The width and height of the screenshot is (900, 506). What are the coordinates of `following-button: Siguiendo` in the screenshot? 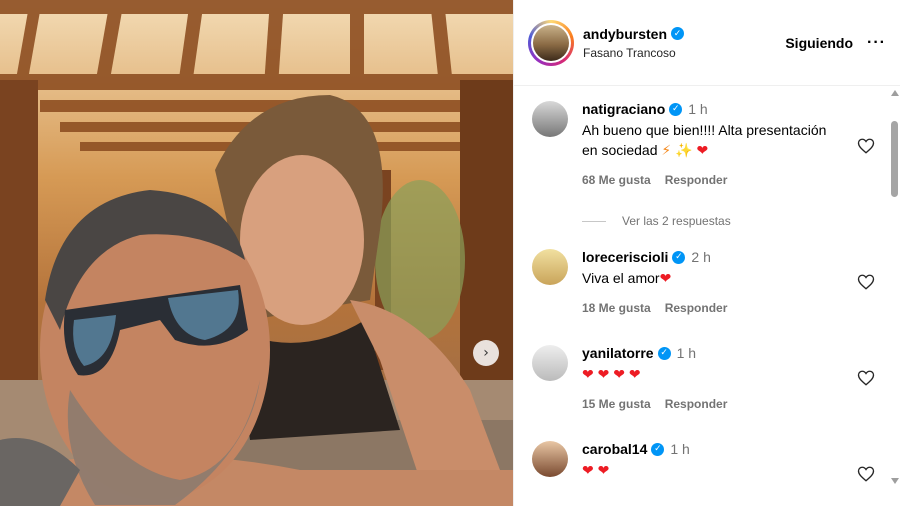 It's located at (819, 43).